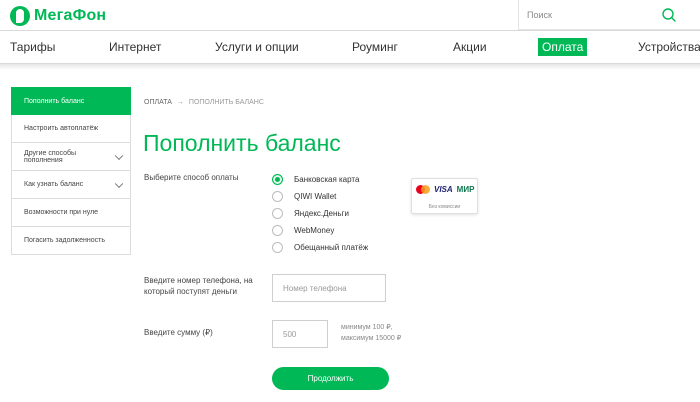  What do you see at coordinates (371, 333) in the screenshot?
I see `amount-limits-hint: минимум 100 ₽, максимум 15000 ₽` at bounding box center [371, 333].